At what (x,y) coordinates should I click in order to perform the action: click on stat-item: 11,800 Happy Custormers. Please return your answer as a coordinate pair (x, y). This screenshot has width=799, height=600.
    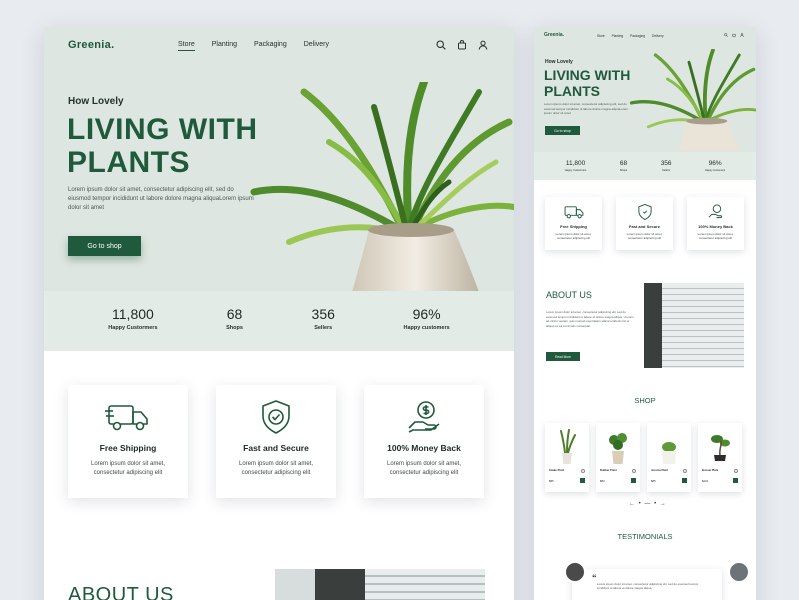
    Looking at the image, I should click on (132, 321).